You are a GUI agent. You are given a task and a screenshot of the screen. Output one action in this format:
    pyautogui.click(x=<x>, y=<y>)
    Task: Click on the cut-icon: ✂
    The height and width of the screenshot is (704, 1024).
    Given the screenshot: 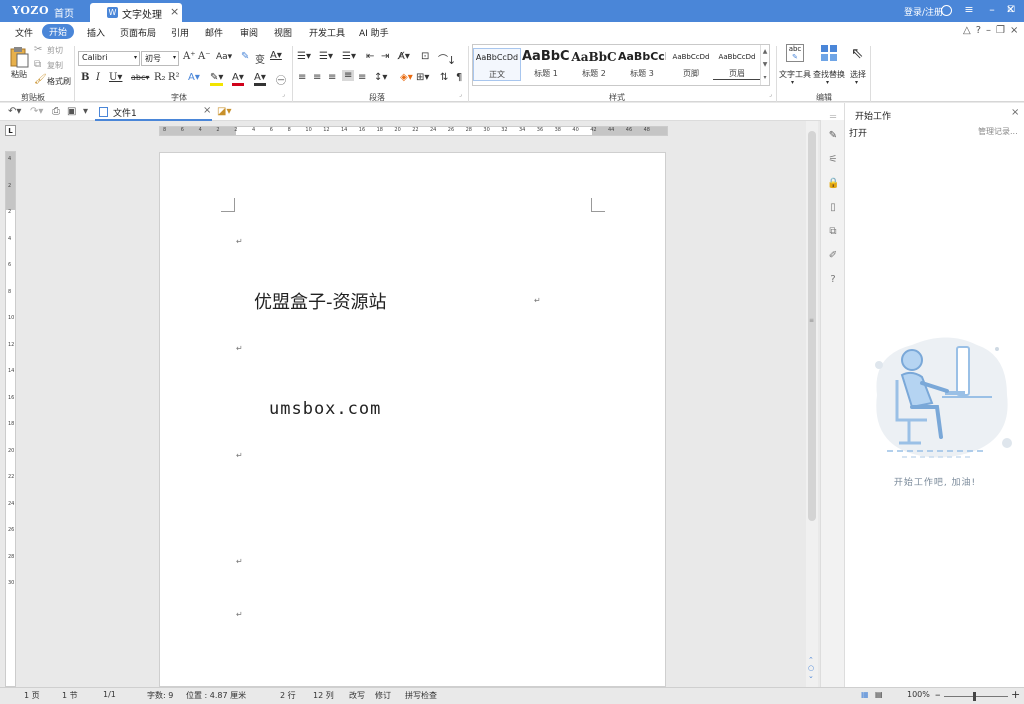 What is the action you would take?
    pyautogui.click(x=38, y=49)
    